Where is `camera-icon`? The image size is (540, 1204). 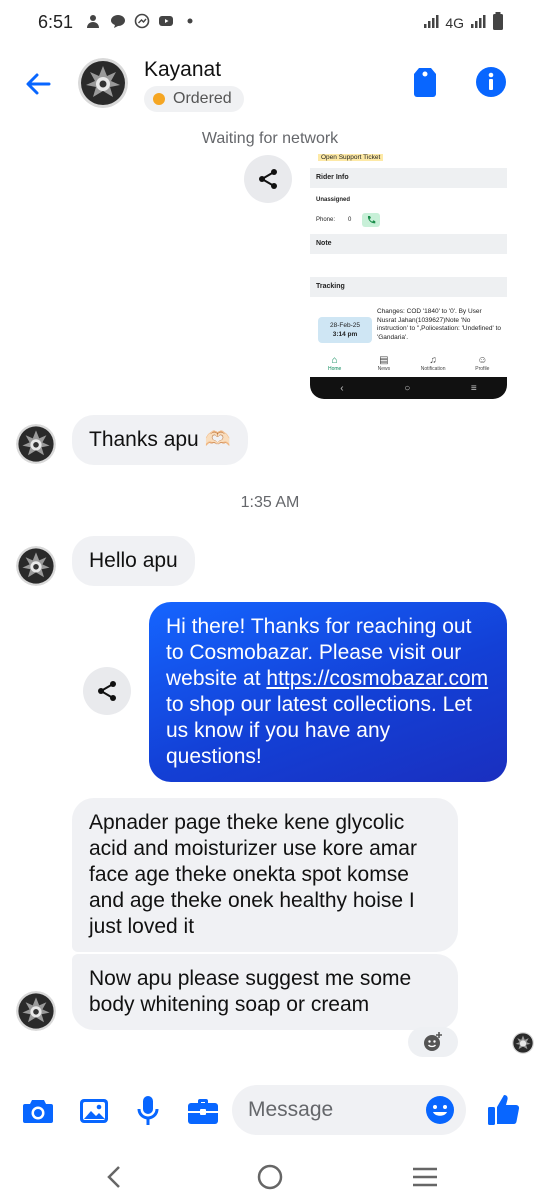
camera-icon is located at coordinates (38, 1111).